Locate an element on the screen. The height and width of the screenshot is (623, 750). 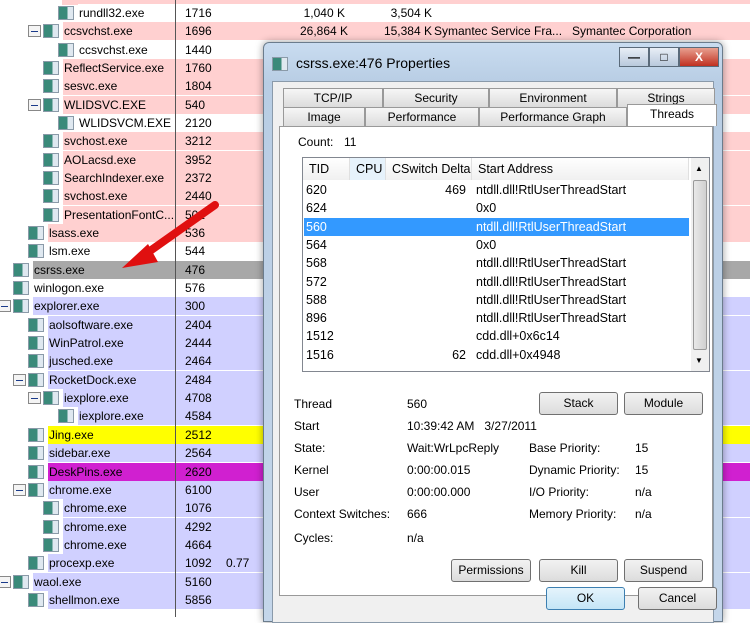
dialog-title: csrss.exe:476 Properties is located at coordinates (373, 63).